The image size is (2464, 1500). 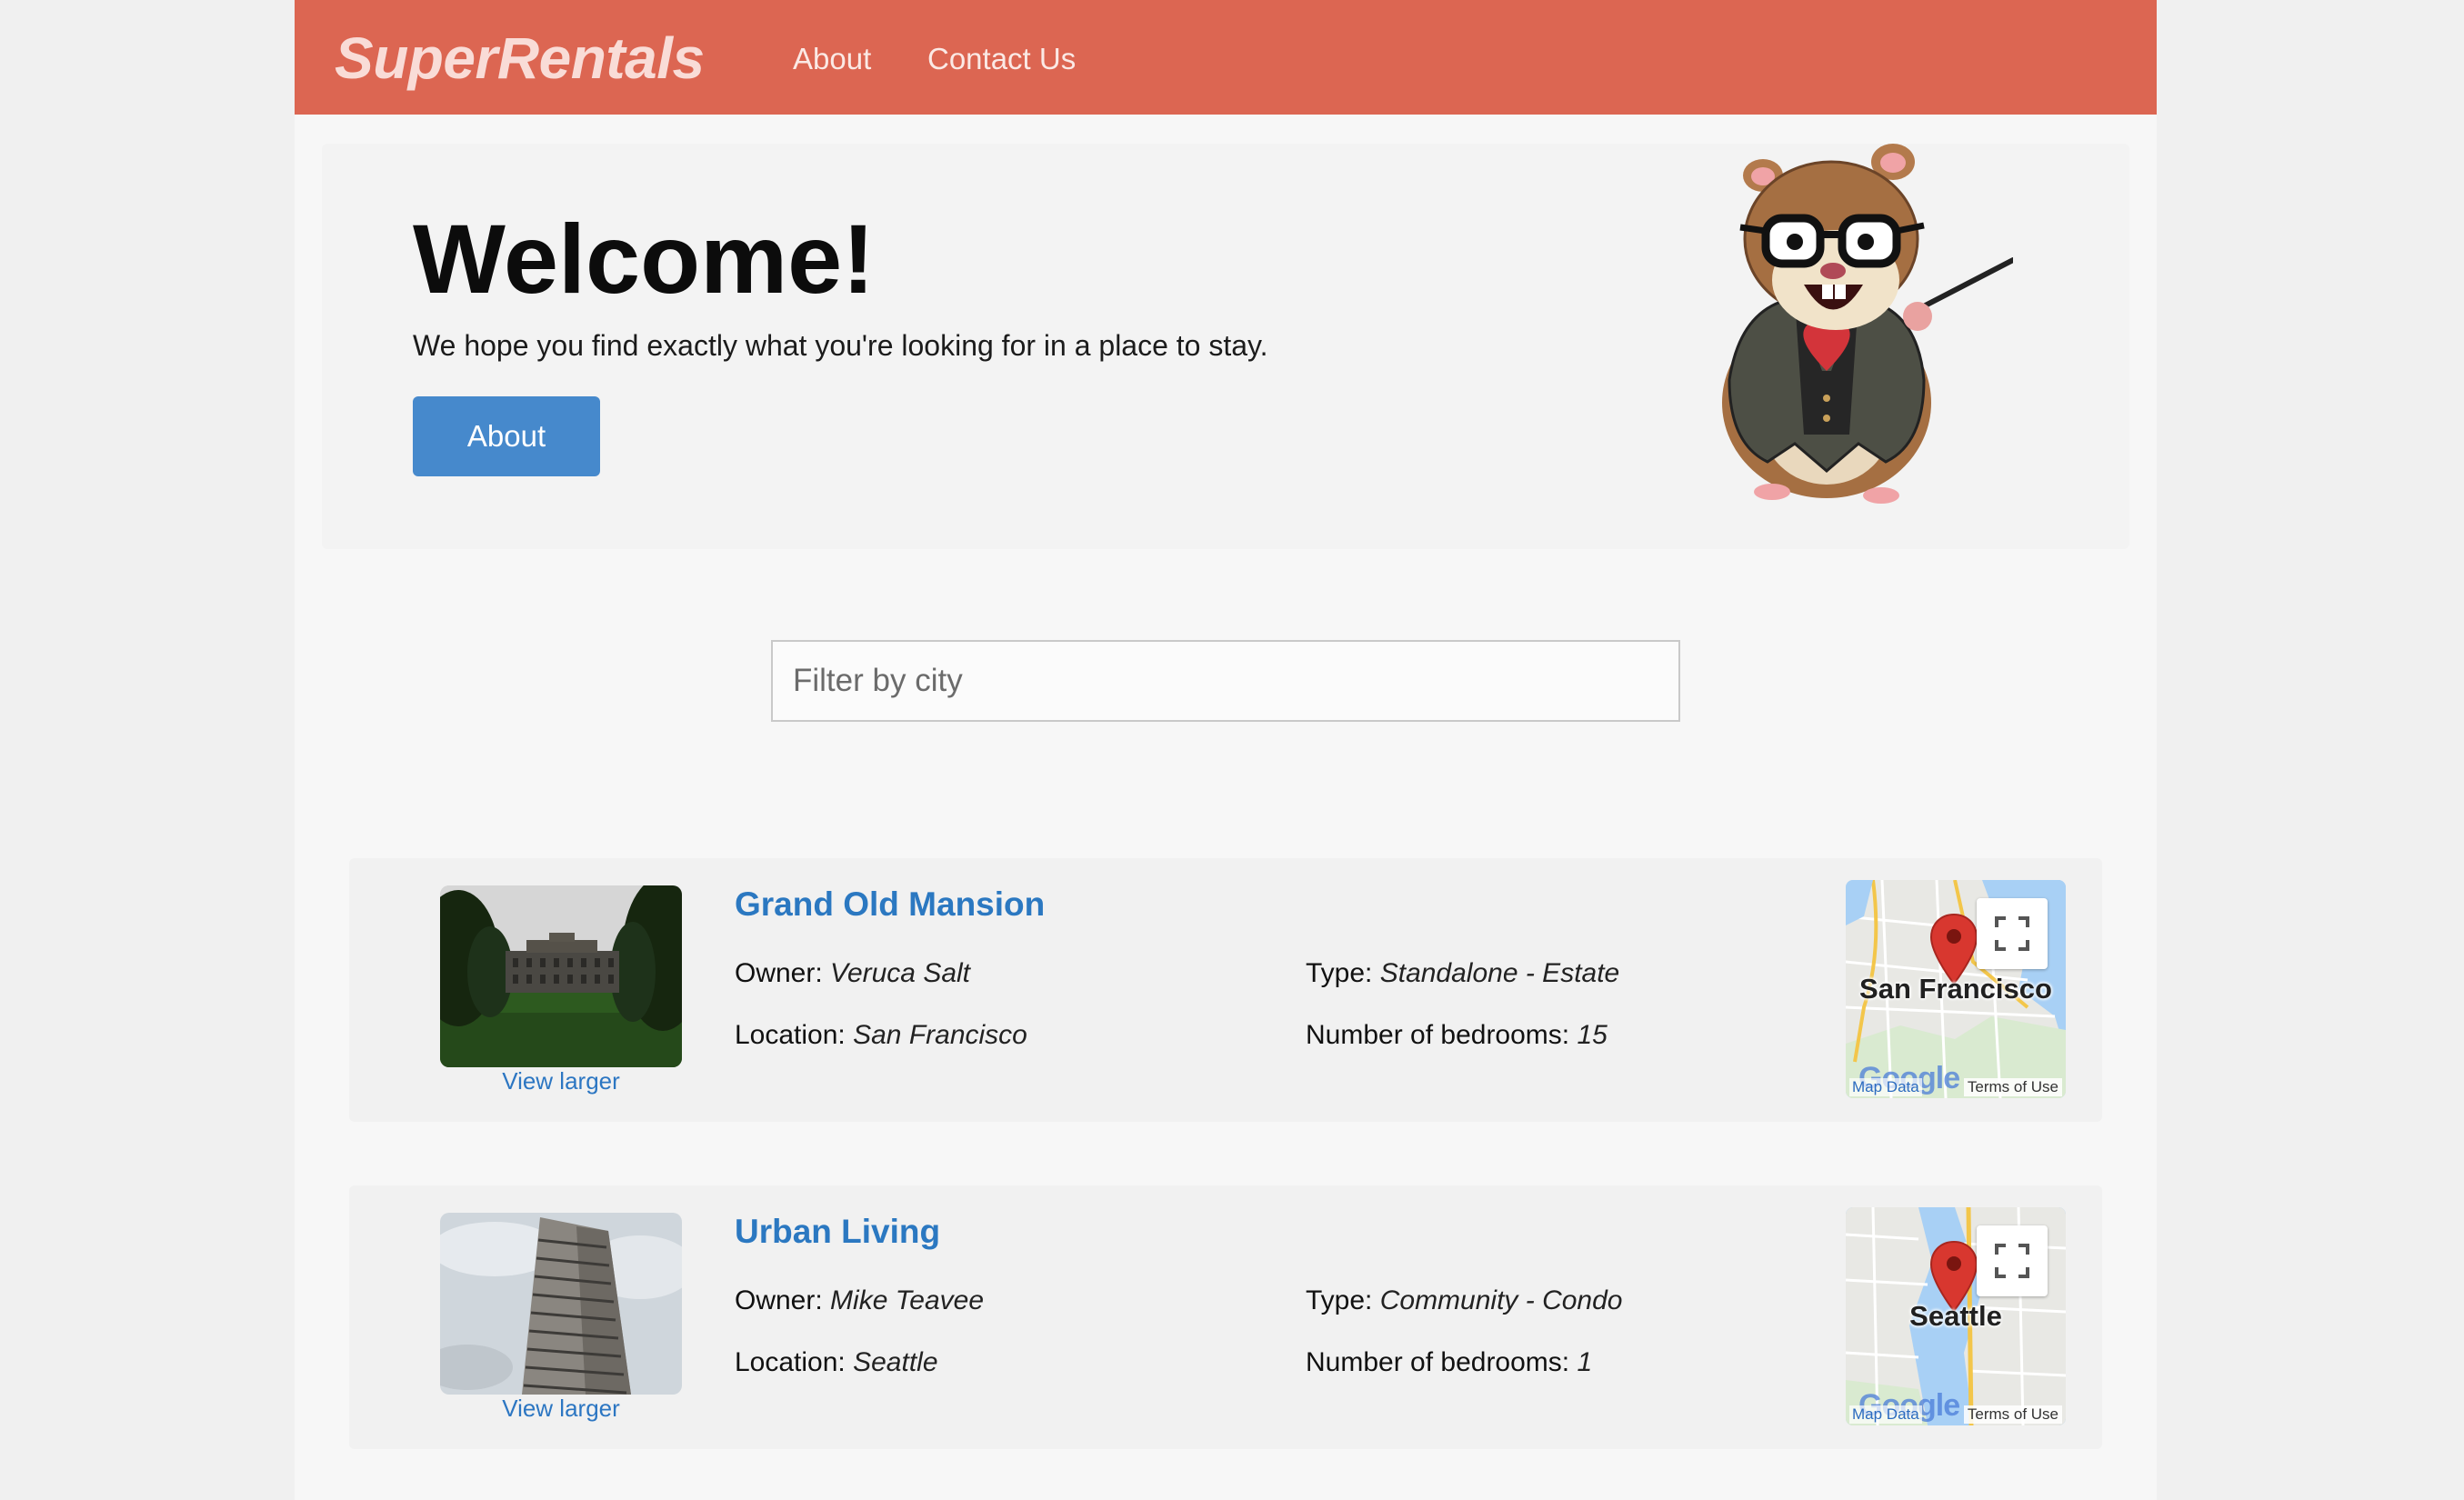 I want to click on rental-bedrooms: Number of bedrooms: 1, so click(x=1449, y=1363).